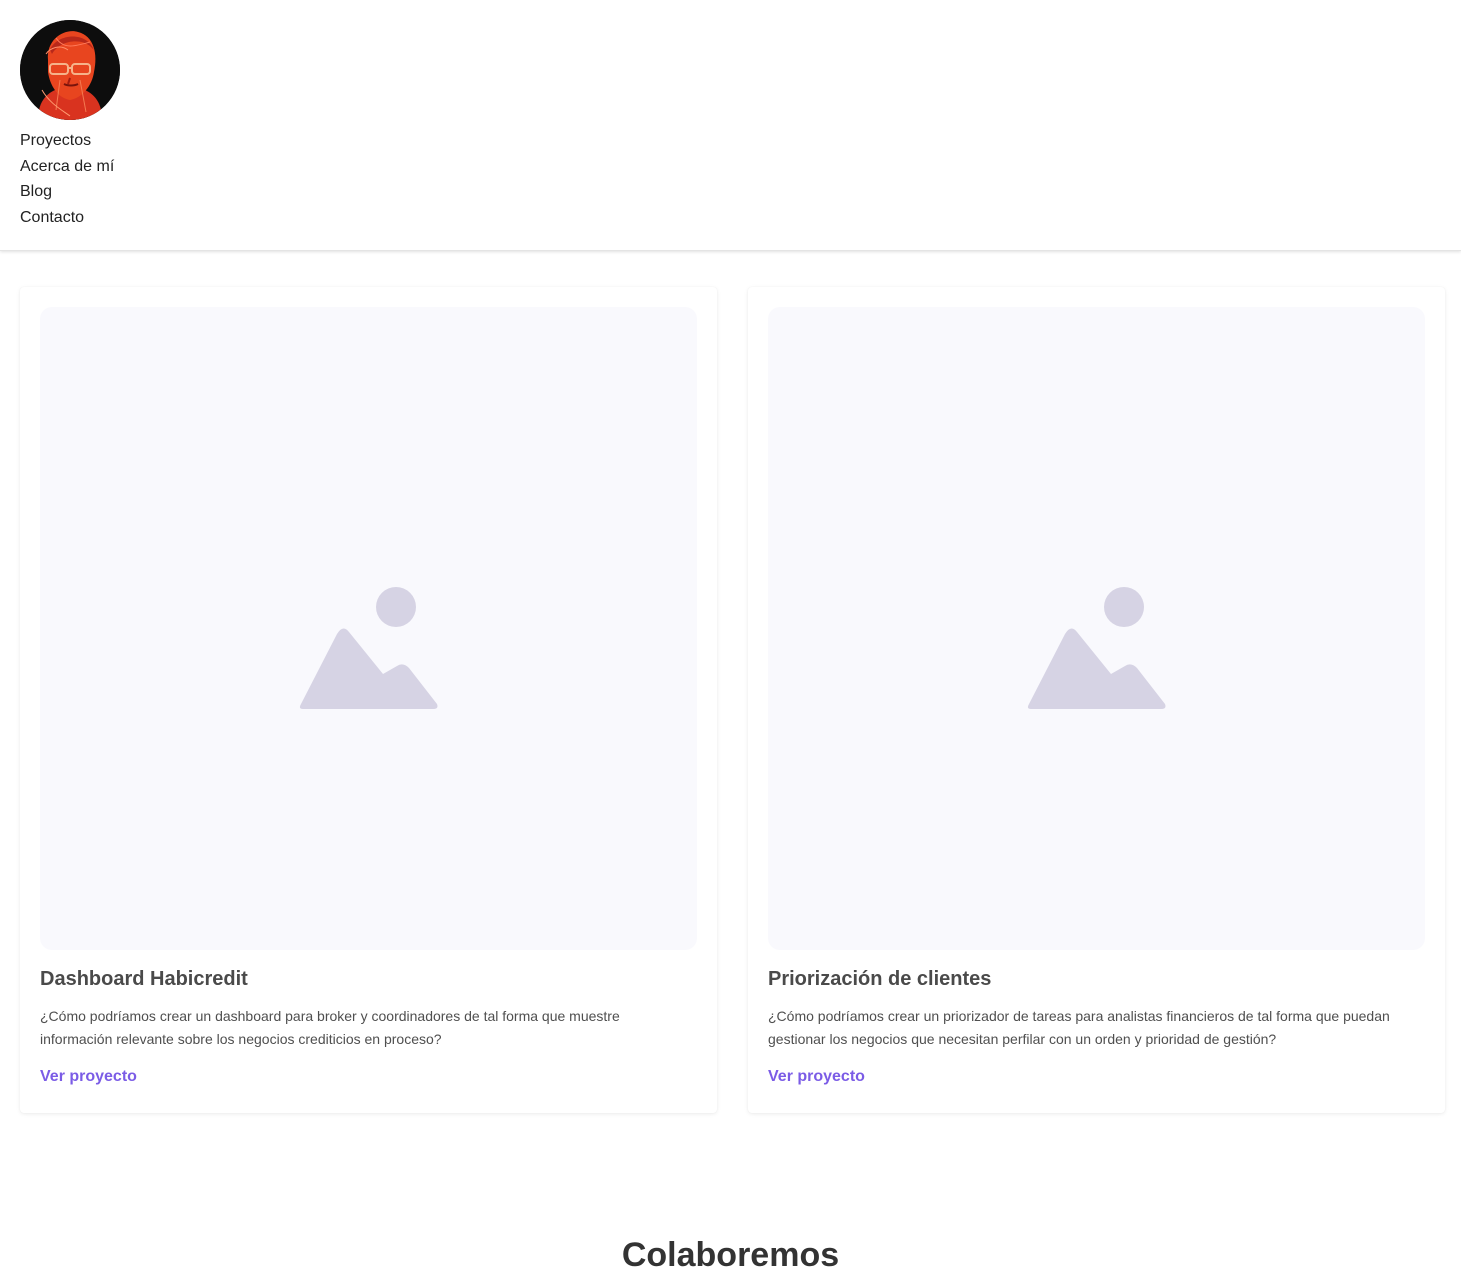 The image size is (1461, 1287). Describe the element at coordinates (67, 141) in the screenshot. I see `nav-item-proyectos: Proyectos` at that location.